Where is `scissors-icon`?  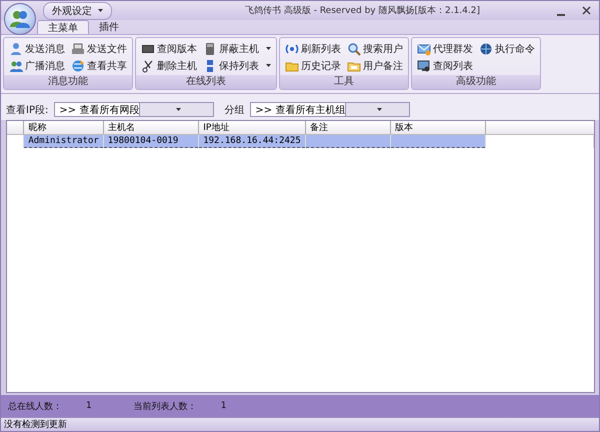 scissors-icon is located at coordinates (148, 65).